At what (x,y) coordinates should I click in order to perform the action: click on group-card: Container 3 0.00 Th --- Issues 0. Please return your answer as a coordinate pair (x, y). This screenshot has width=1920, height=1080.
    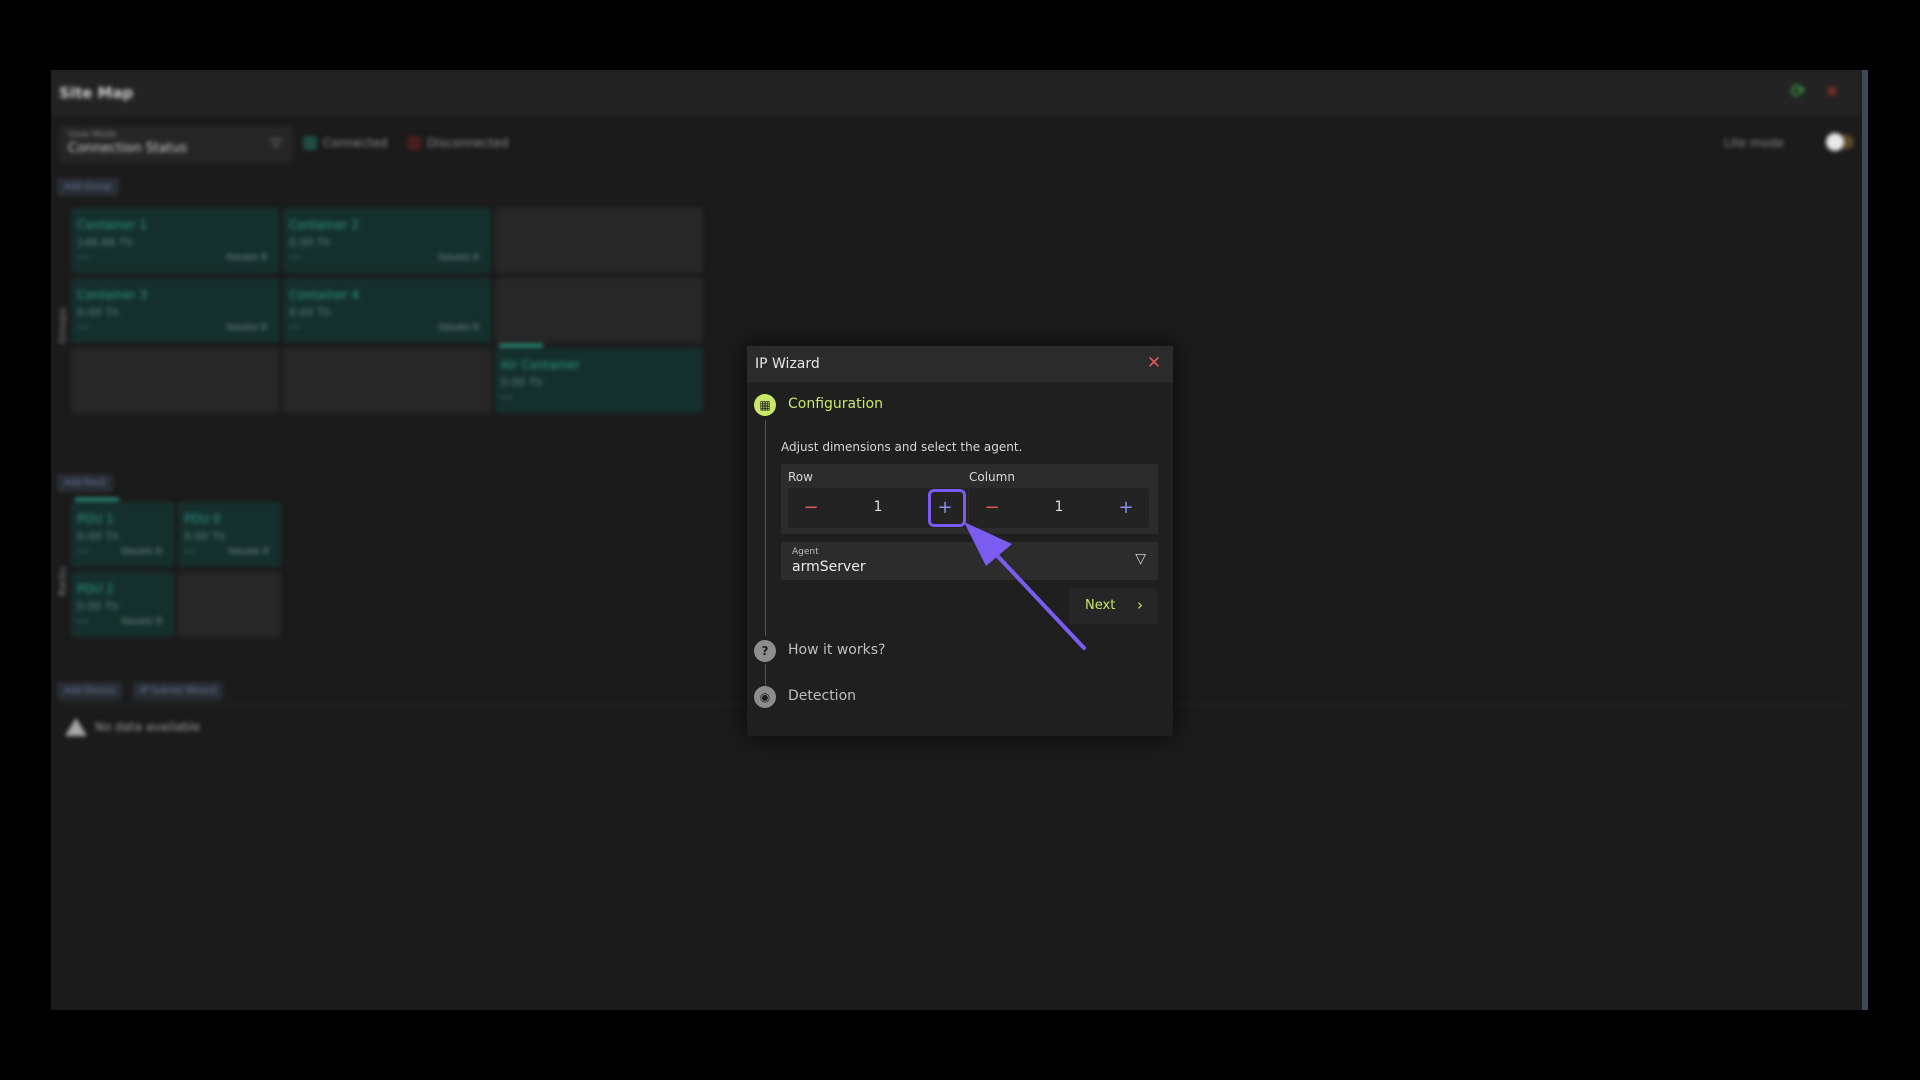
    Looking at the image, I should click on (175, 310).